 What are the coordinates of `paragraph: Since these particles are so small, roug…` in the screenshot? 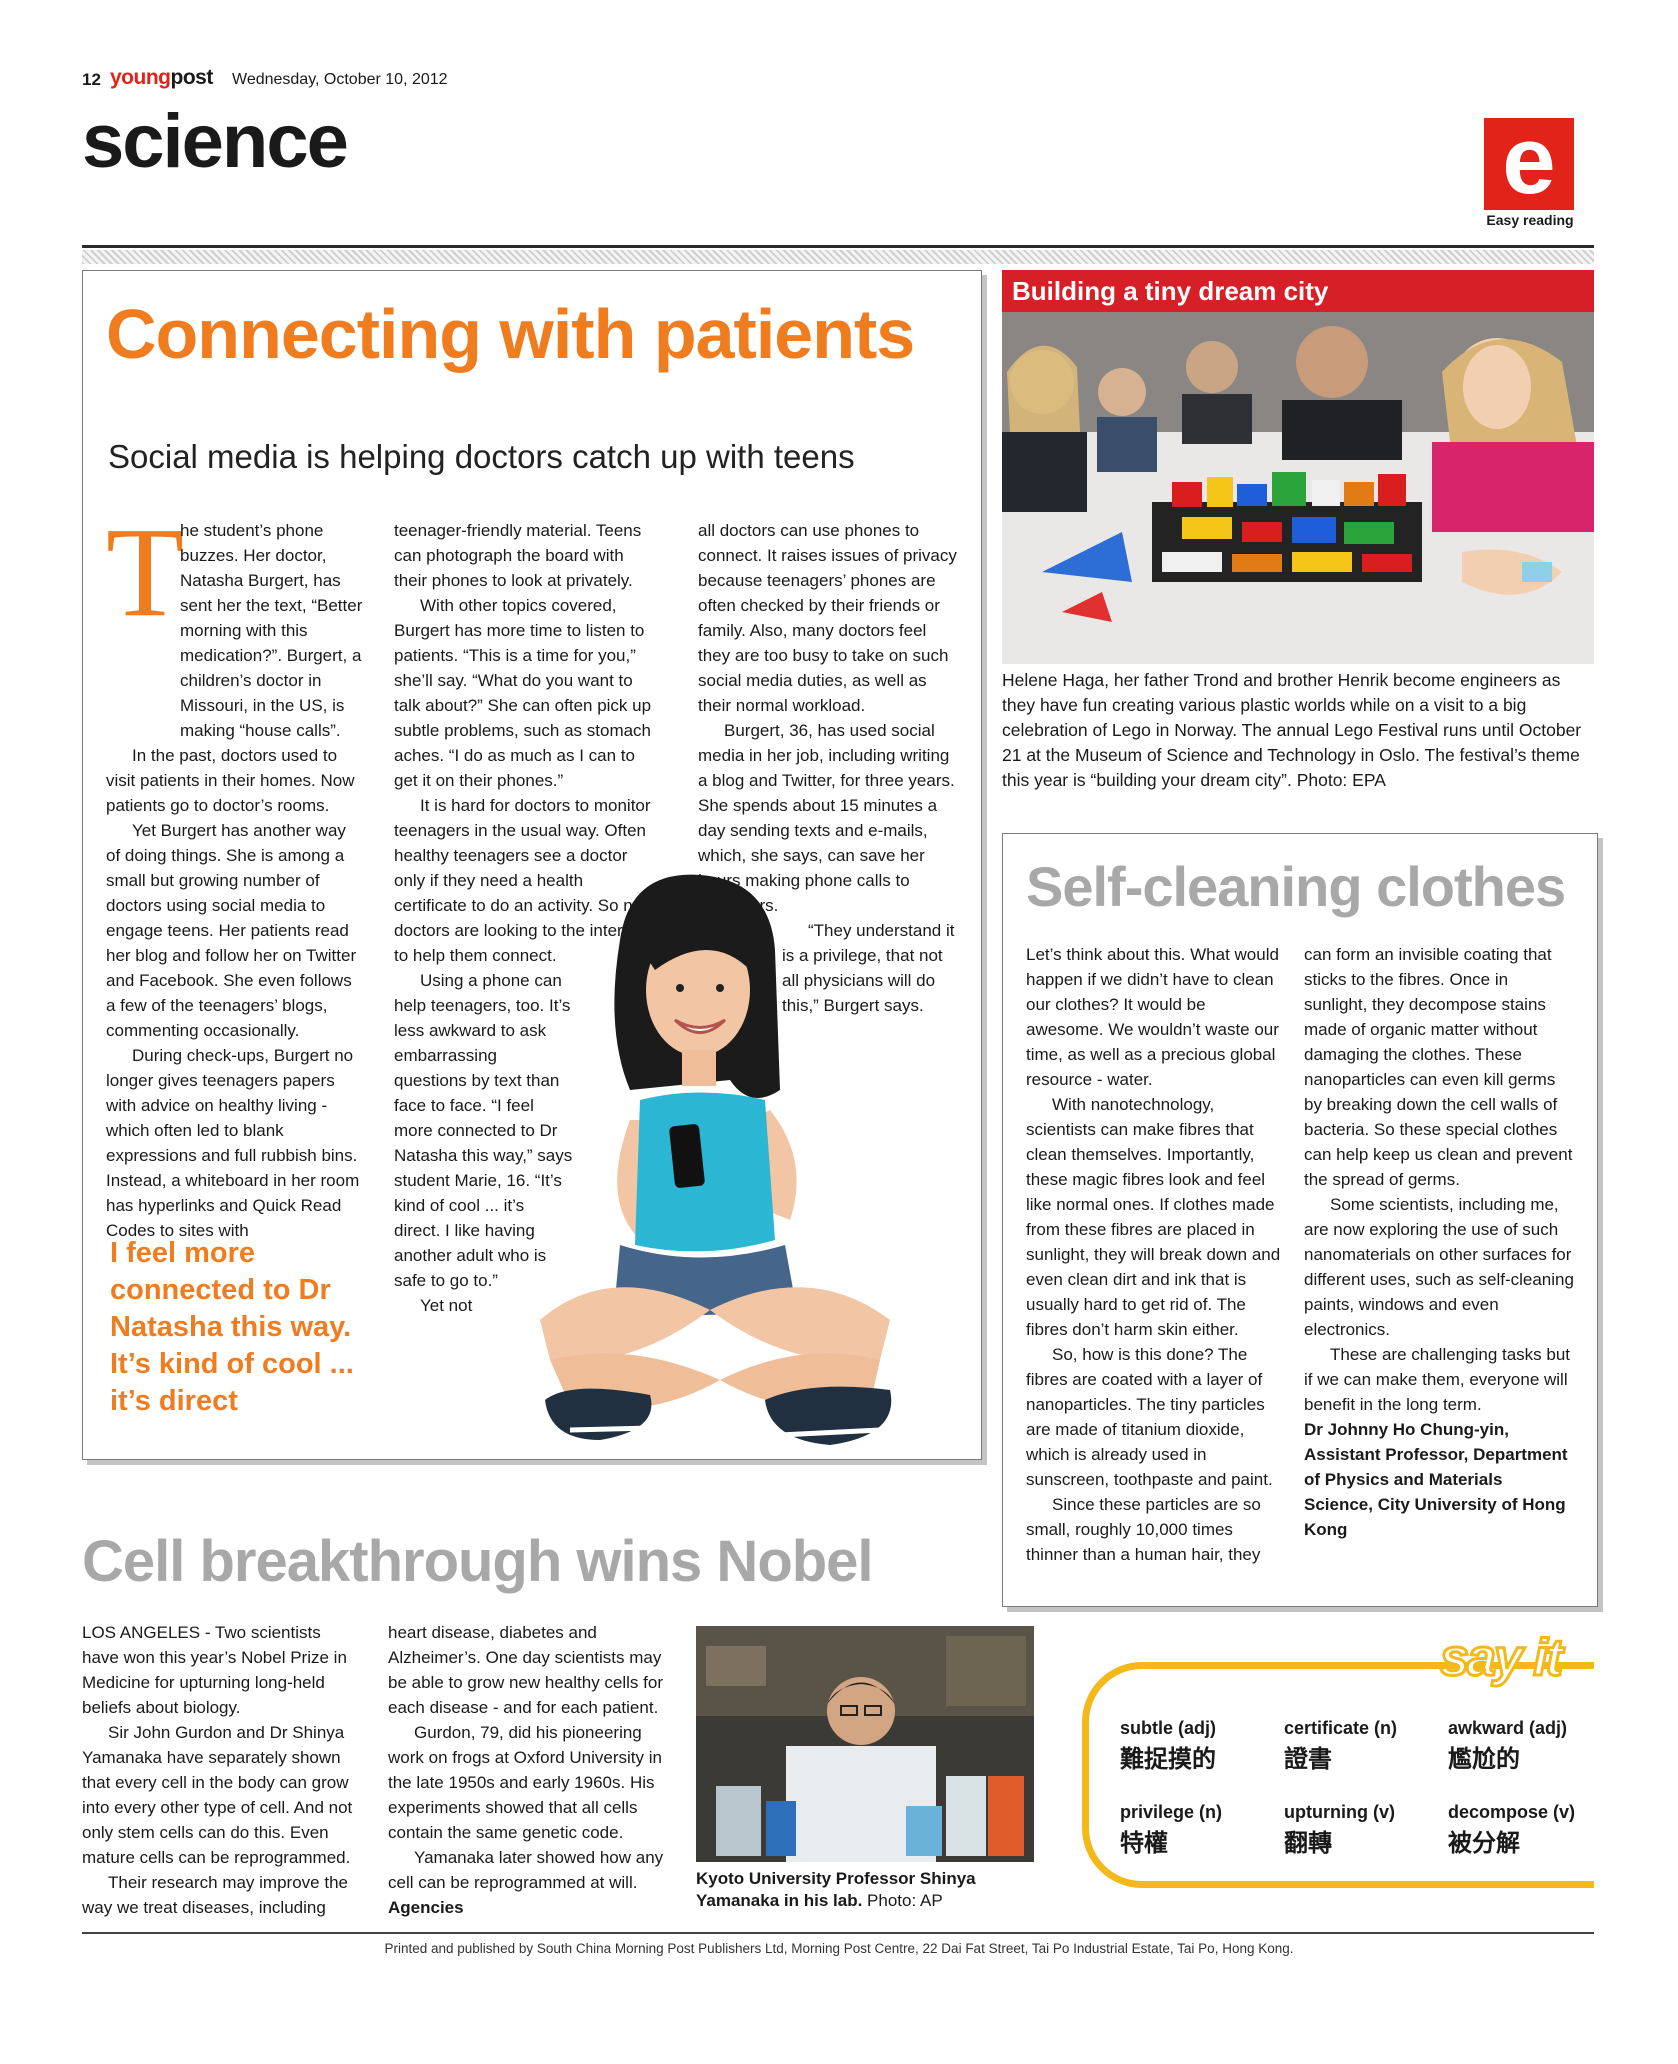 It's located at (1143, 1529).